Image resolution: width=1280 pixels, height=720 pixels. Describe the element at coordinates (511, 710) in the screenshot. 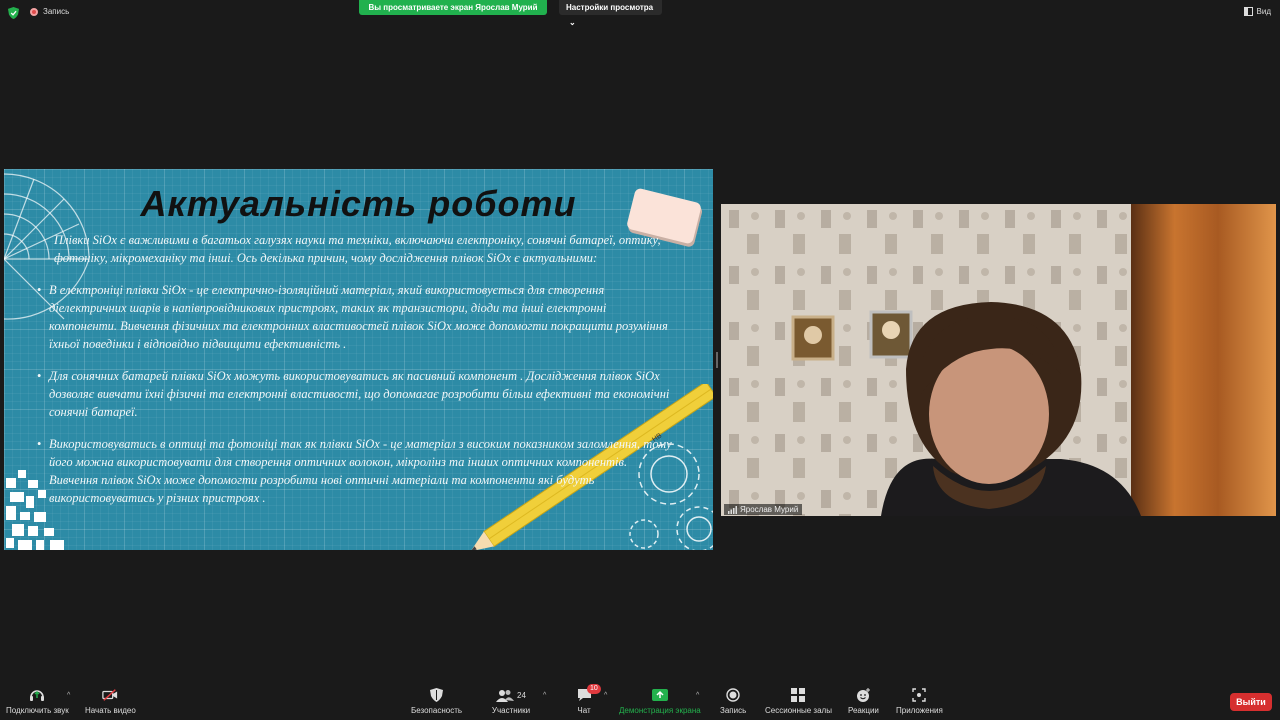

I see `participants-label: Участники` at that location.